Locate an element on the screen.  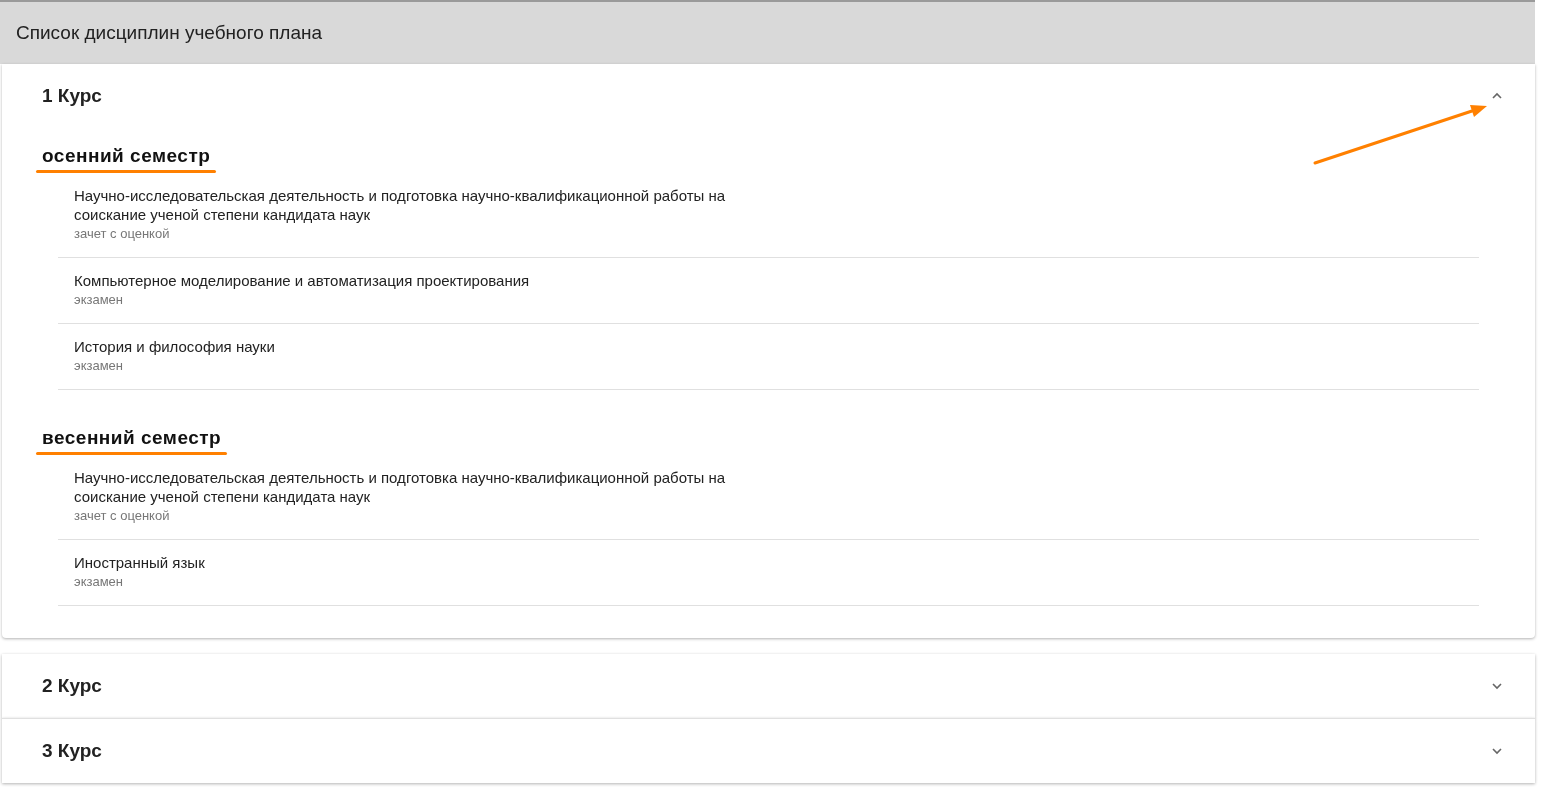
course-title: 3 Курс is located at coordinates (72, 750).